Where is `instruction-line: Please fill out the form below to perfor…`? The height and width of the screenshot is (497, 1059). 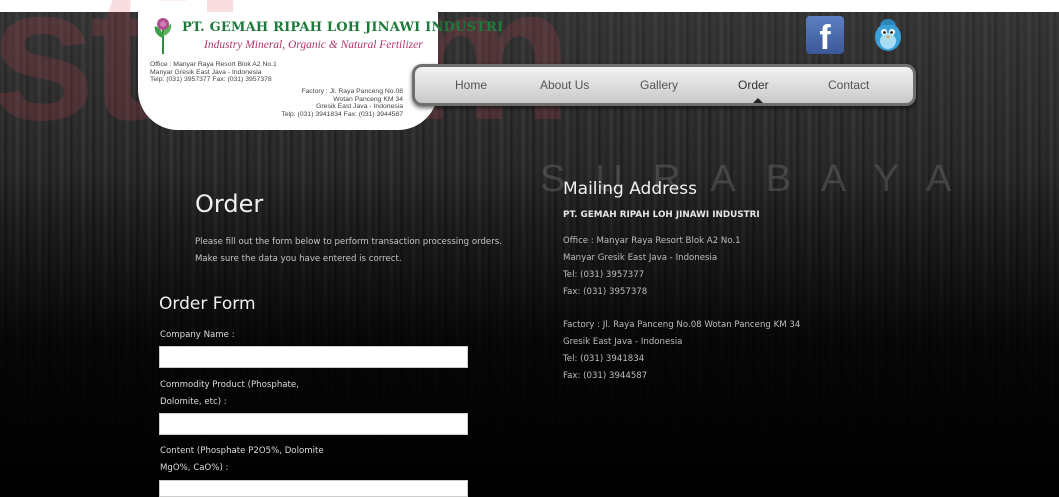
instruction-line: Please fill out the form below to perfor… is located at coordinates (348, 242).